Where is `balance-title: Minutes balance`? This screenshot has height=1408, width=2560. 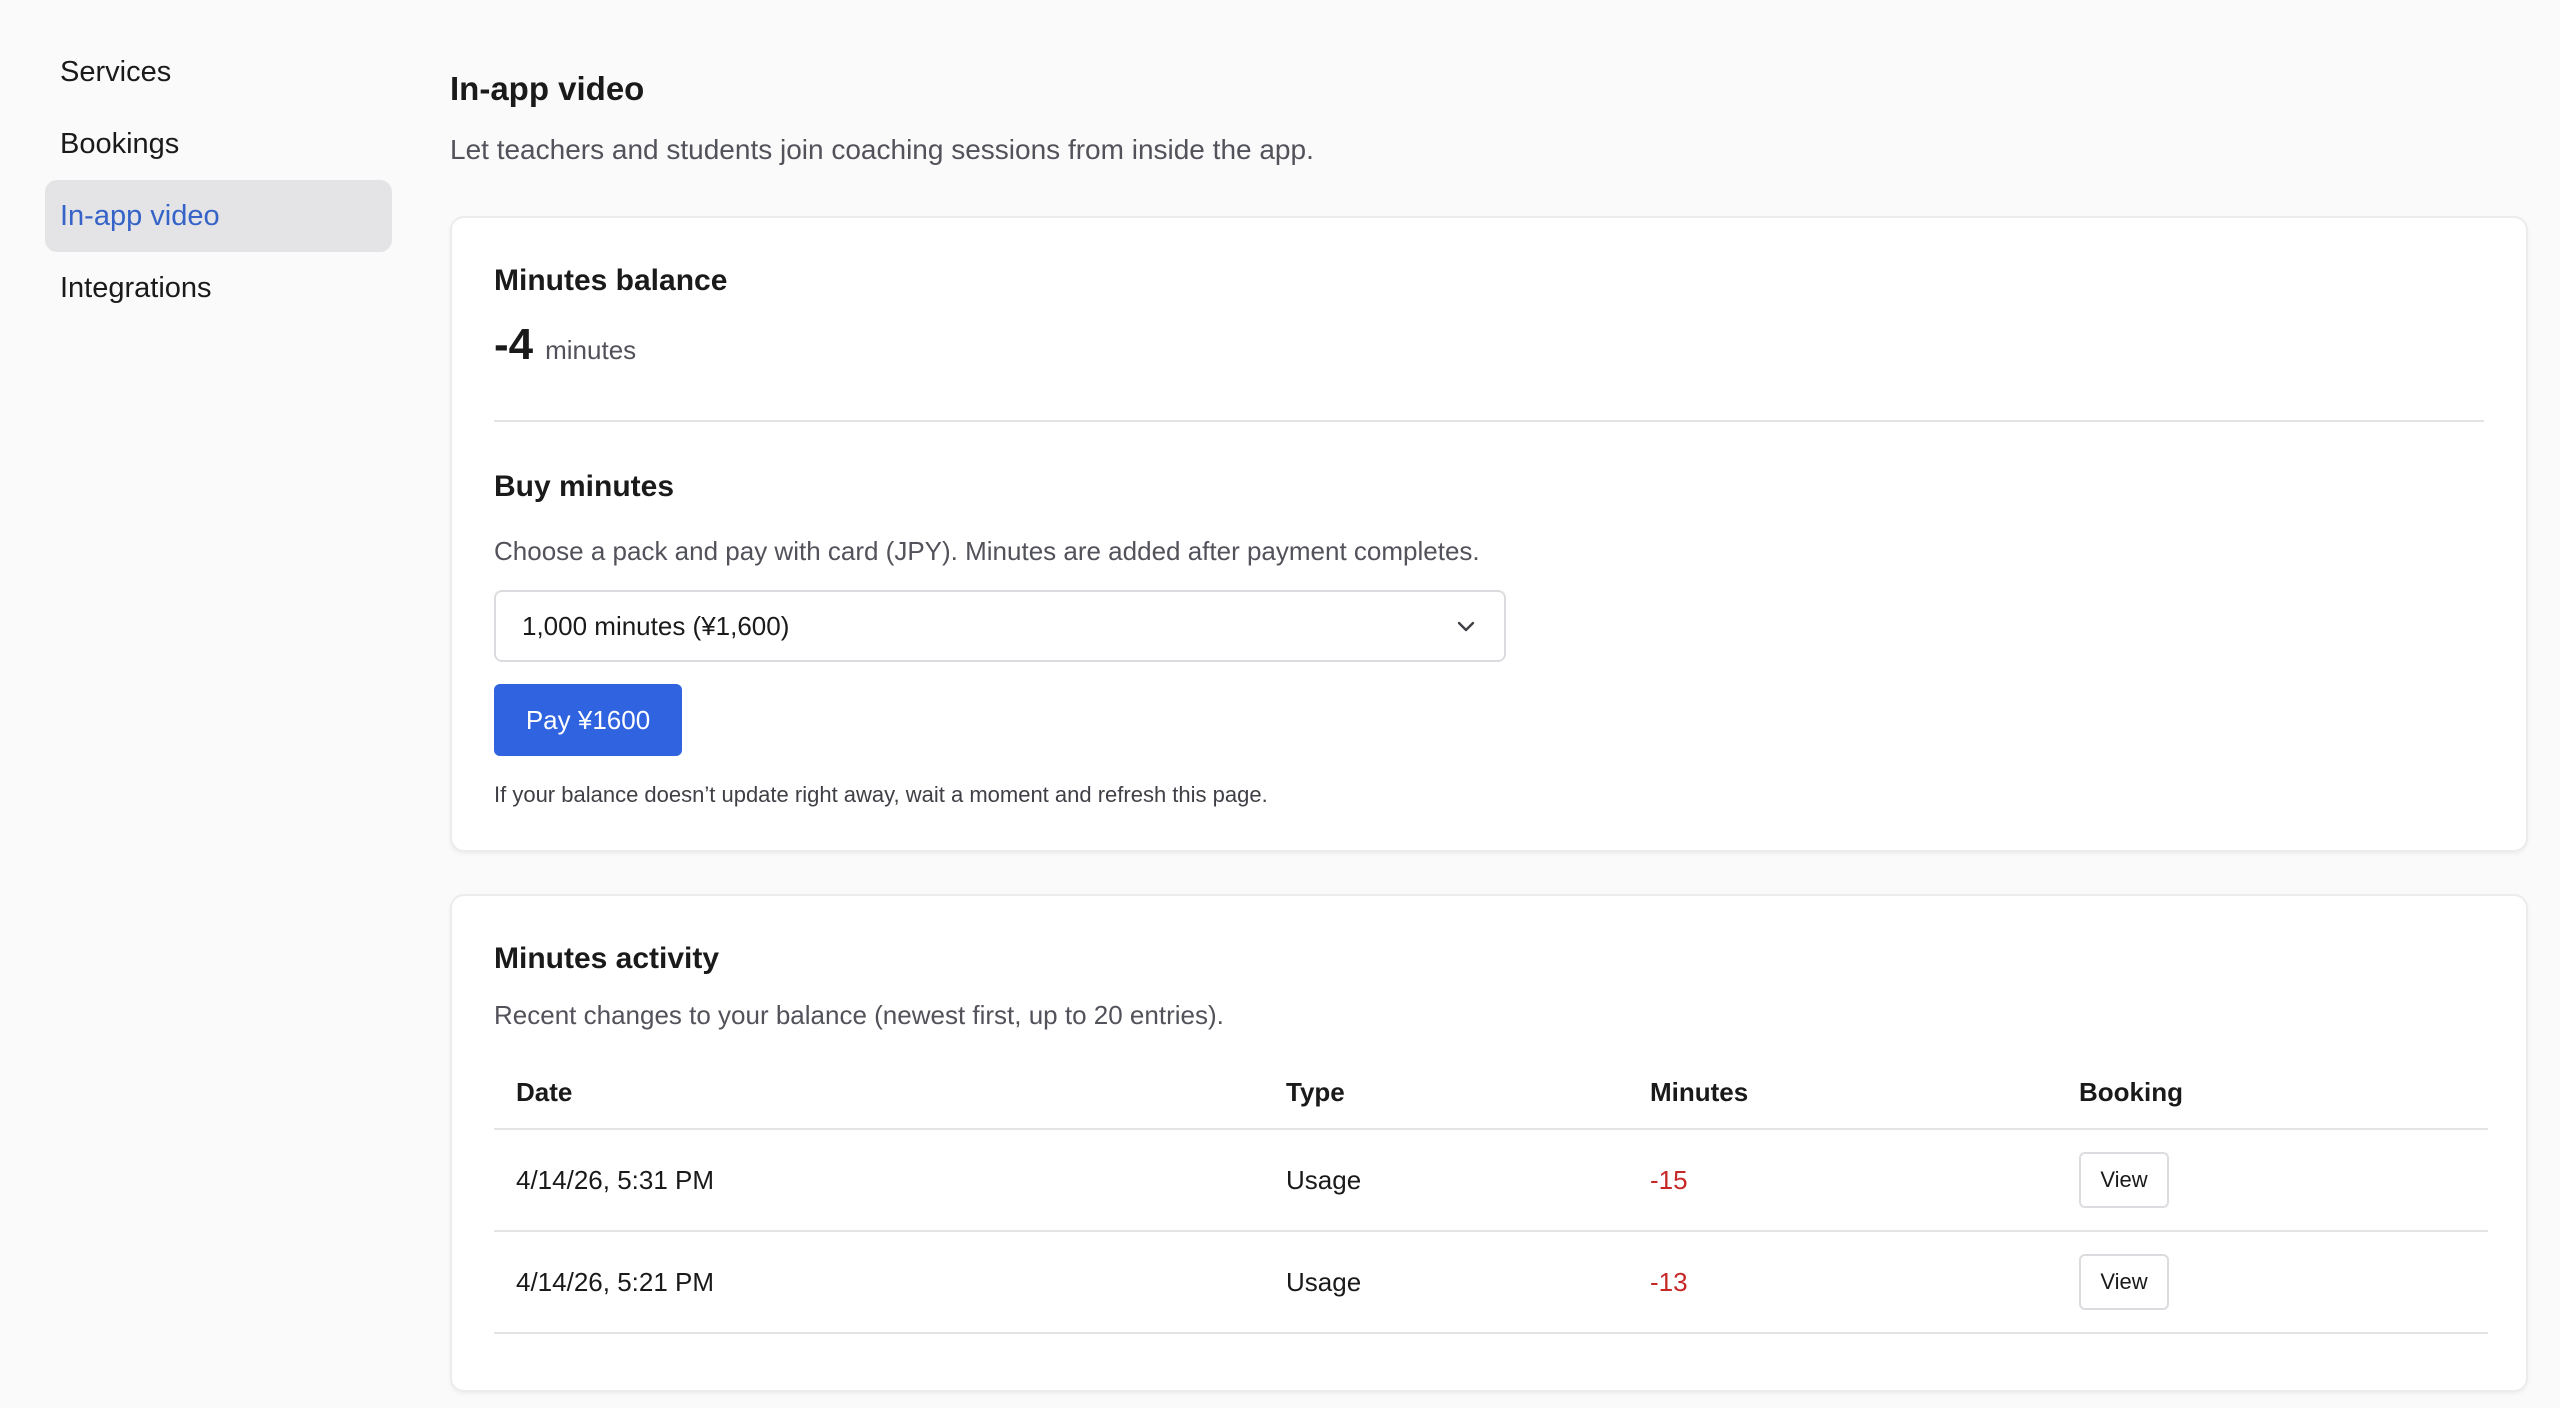 balance-title: Minutes balance is located at coordinates (611, 280).